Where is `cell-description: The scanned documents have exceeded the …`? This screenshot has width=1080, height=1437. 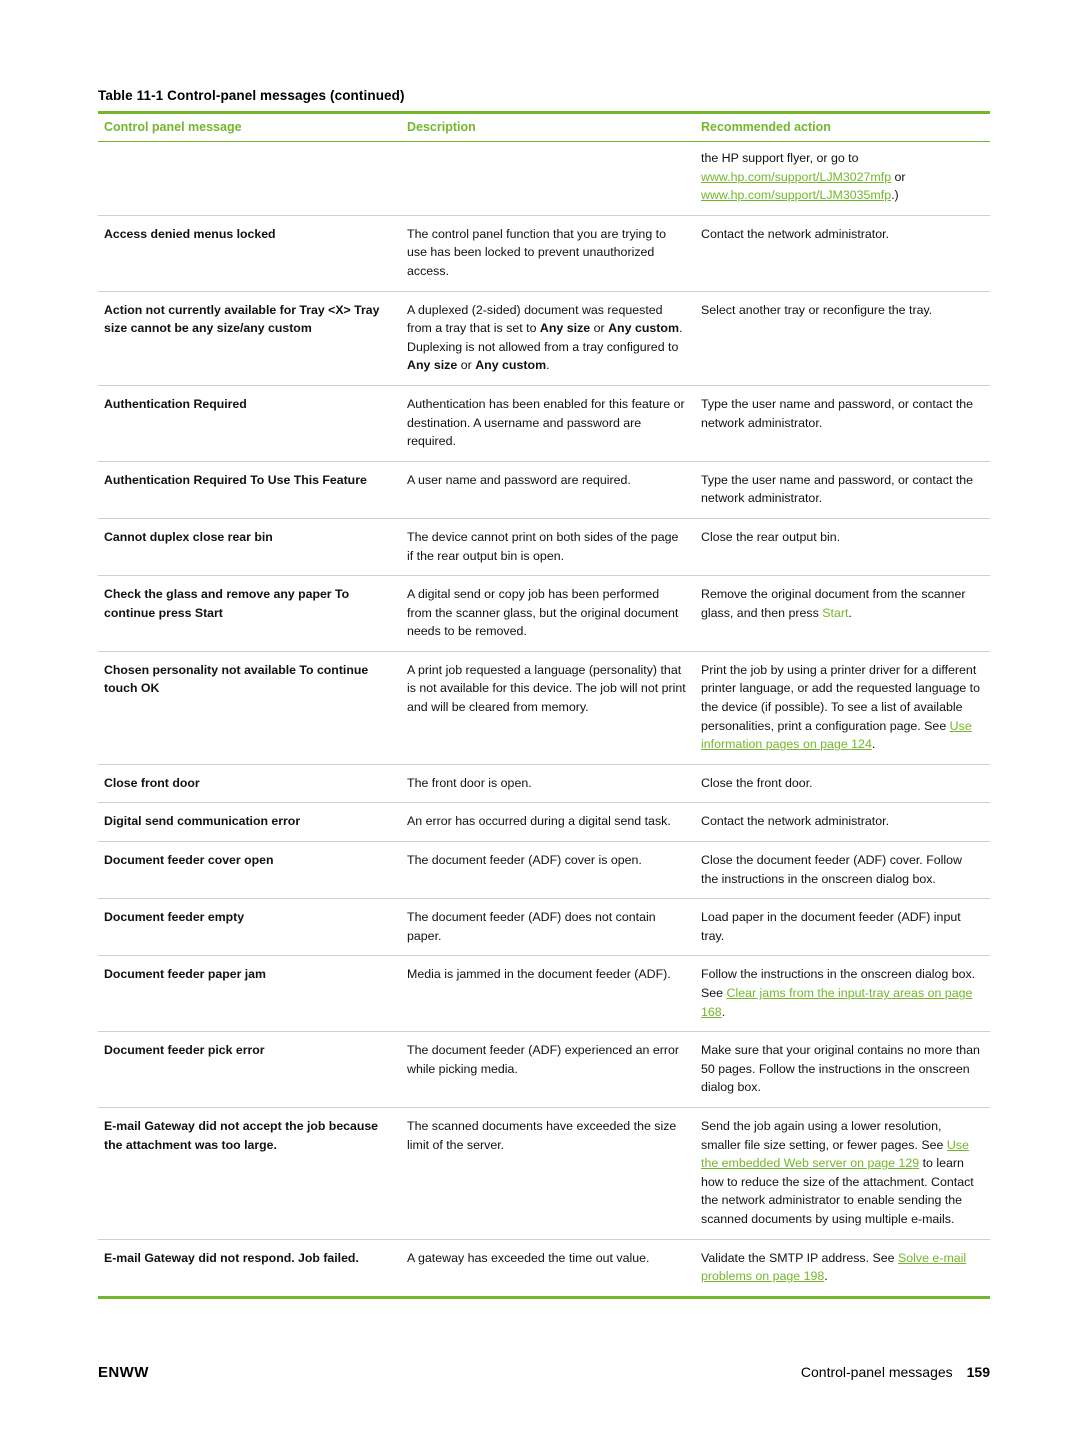
cell-description: The scanned documents have exceeded the … is located at coordinates (548, 1173).